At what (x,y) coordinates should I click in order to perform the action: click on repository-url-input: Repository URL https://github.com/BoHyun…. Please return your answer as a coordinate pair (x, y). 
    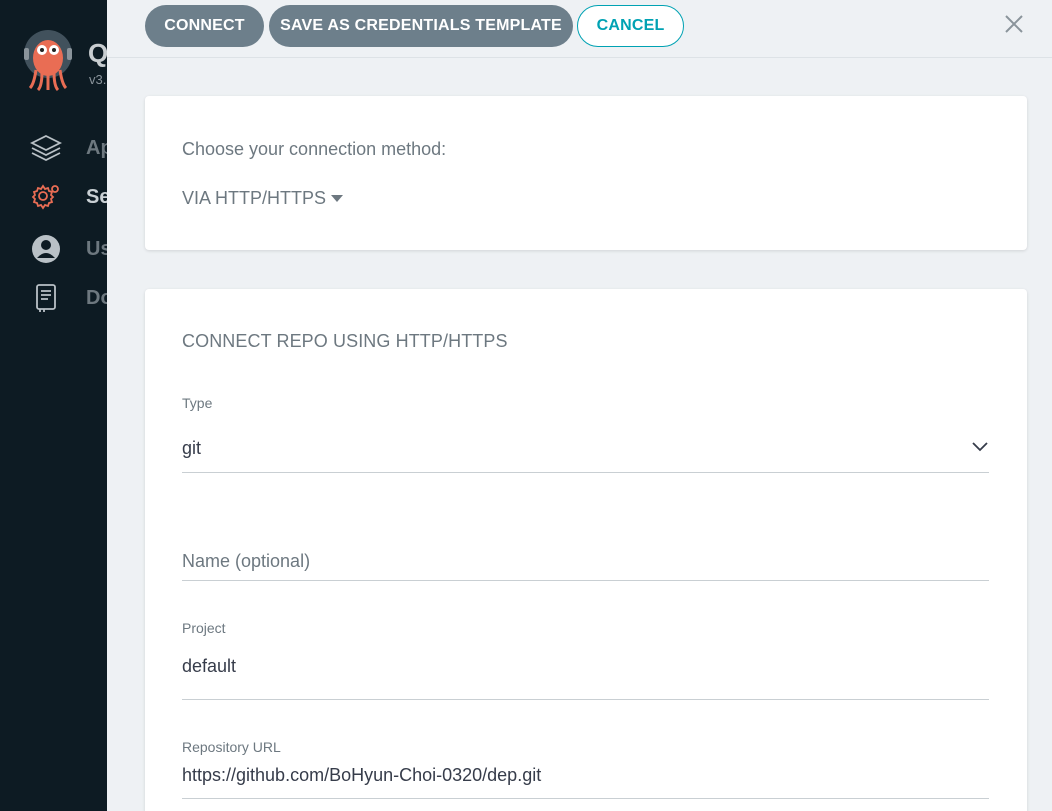
    Looking at the image, I should click on (585, 768).